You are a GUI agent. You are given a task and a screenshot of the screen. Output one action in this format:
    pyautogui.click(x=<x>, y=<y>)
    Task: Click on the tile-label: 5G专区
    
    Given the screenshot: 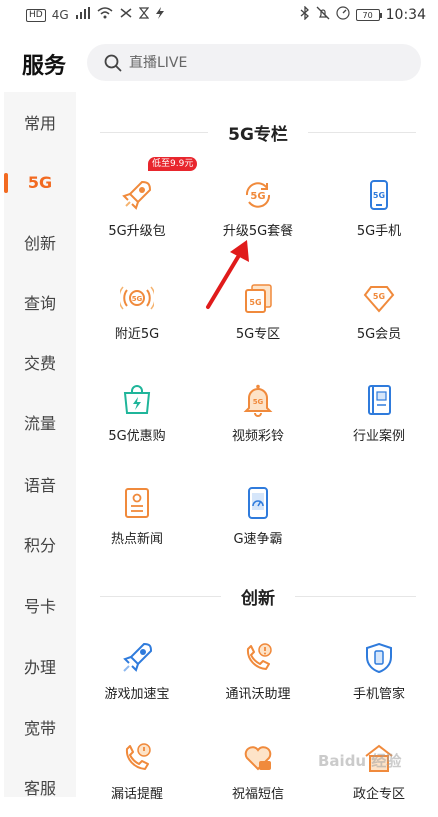 What is the action you would take?
    pyautogui.click(x=258, y=334)
    